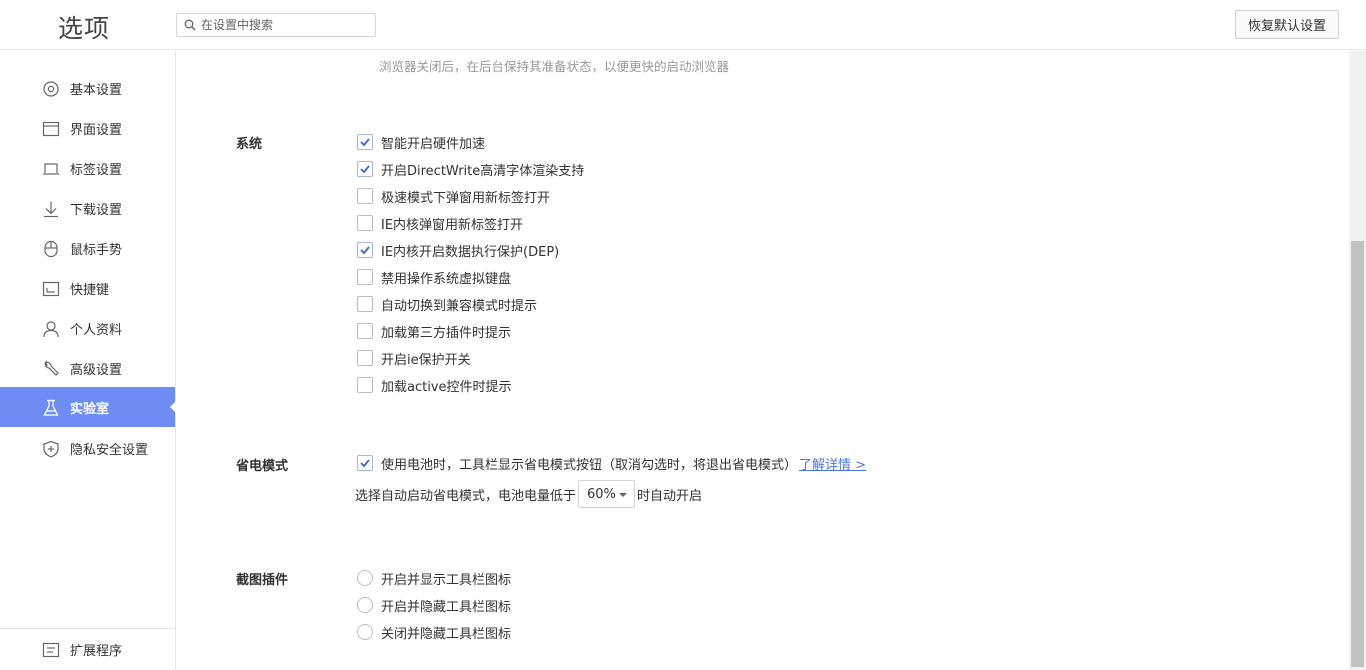 This screenshot has width=1366, height=670. What do you see at coordinates (483, 171) in the screenshot?
I see `option-label: 开启DirectWrite高清字体渲染支持` at bounding box center [483, 171].